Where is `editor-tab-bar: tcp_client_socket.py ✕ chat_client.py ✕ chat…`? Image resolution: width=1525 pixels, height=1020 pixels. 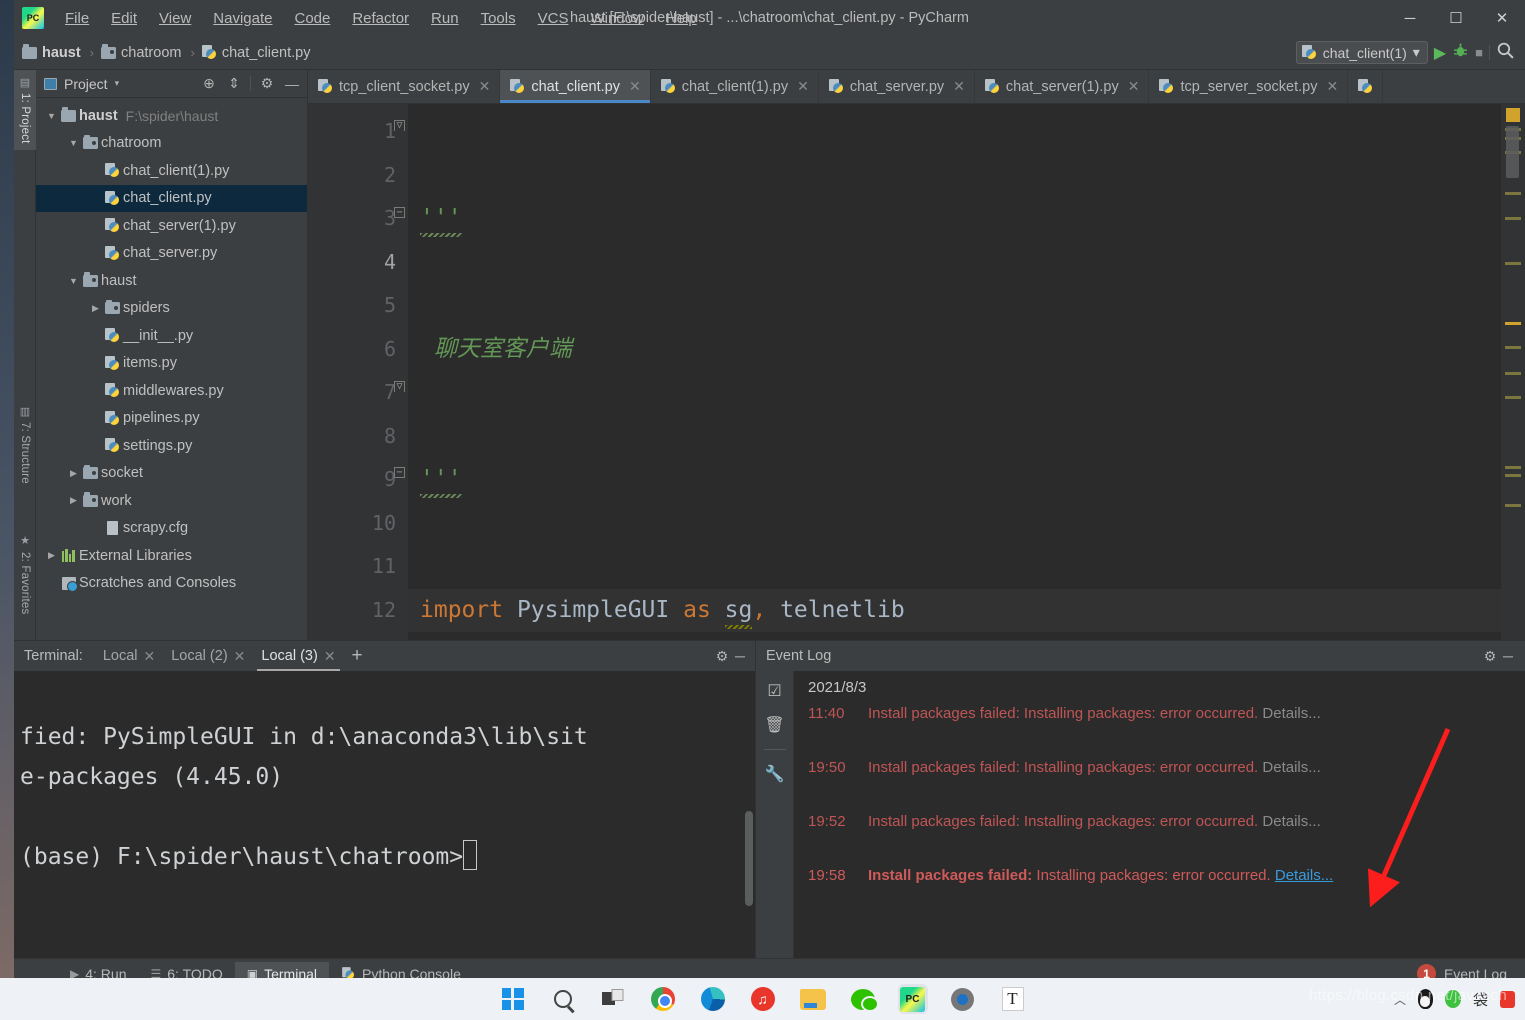 editor-tab-bar: tcp_client_socket.py ✕ chat_client.py ✕ chat… is located at coordinates (916, 87).